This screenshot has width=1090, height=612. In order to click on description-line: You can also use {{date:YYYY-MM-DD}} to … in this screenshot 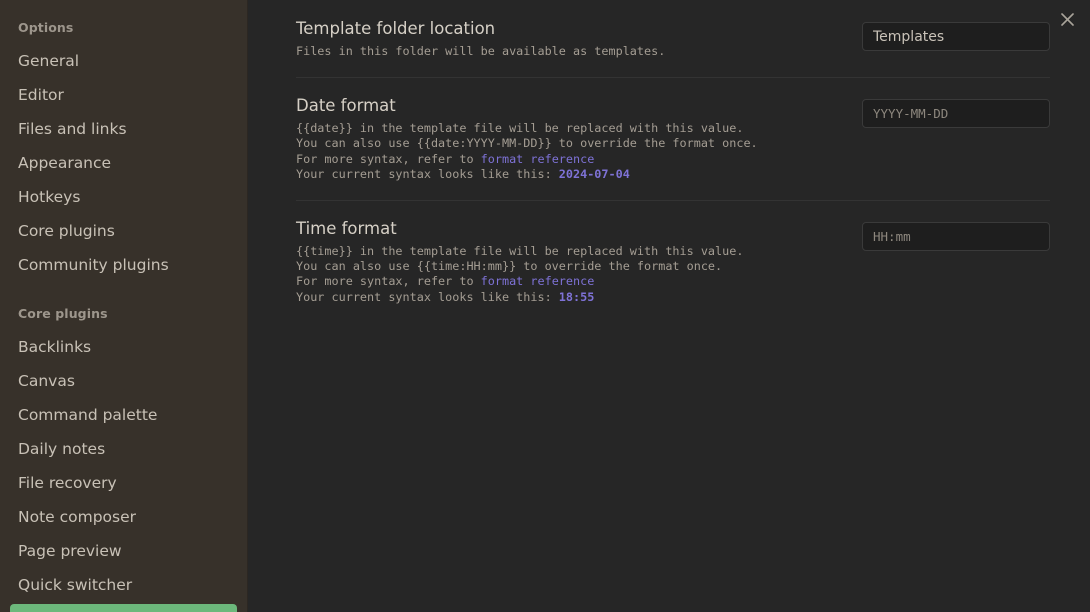, I will do `click(527, 143)`.